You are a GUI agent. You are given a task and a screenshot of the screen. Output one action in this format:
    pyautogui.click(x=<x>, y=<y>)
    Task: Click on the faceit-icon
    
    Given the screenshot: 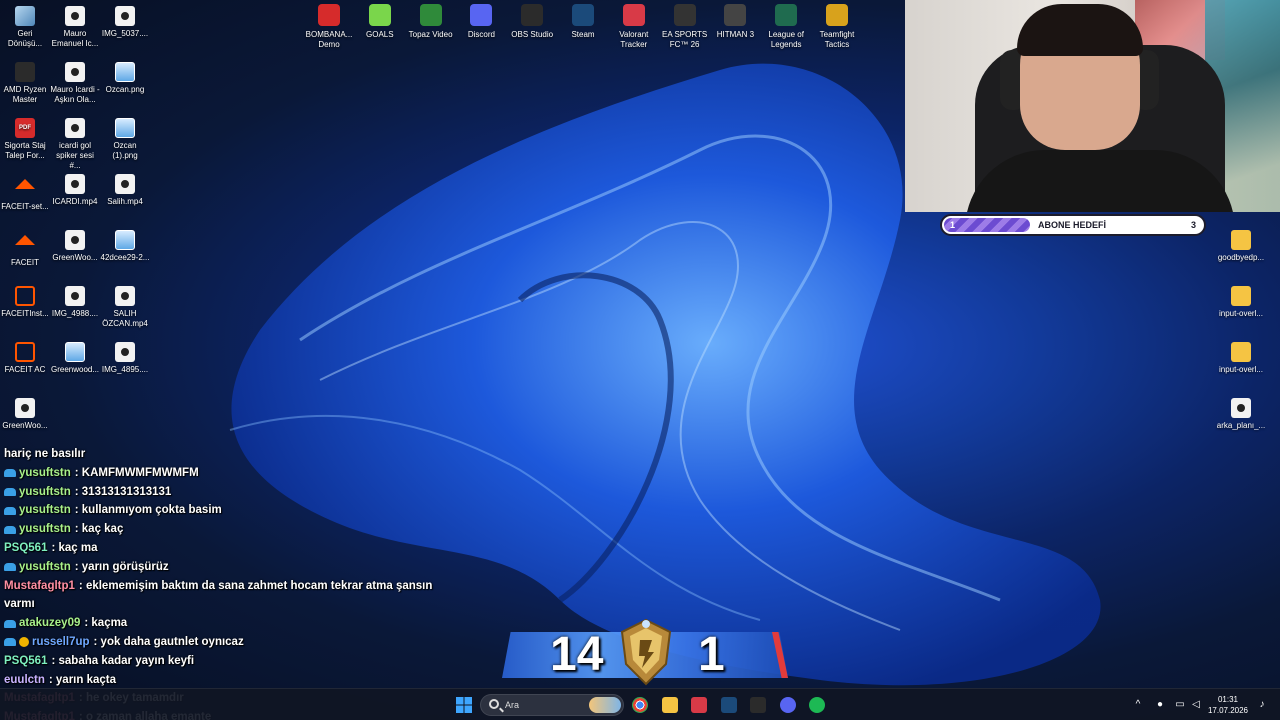 What is the action you would take?
    pyautogui.click(x=25, y=189)
    